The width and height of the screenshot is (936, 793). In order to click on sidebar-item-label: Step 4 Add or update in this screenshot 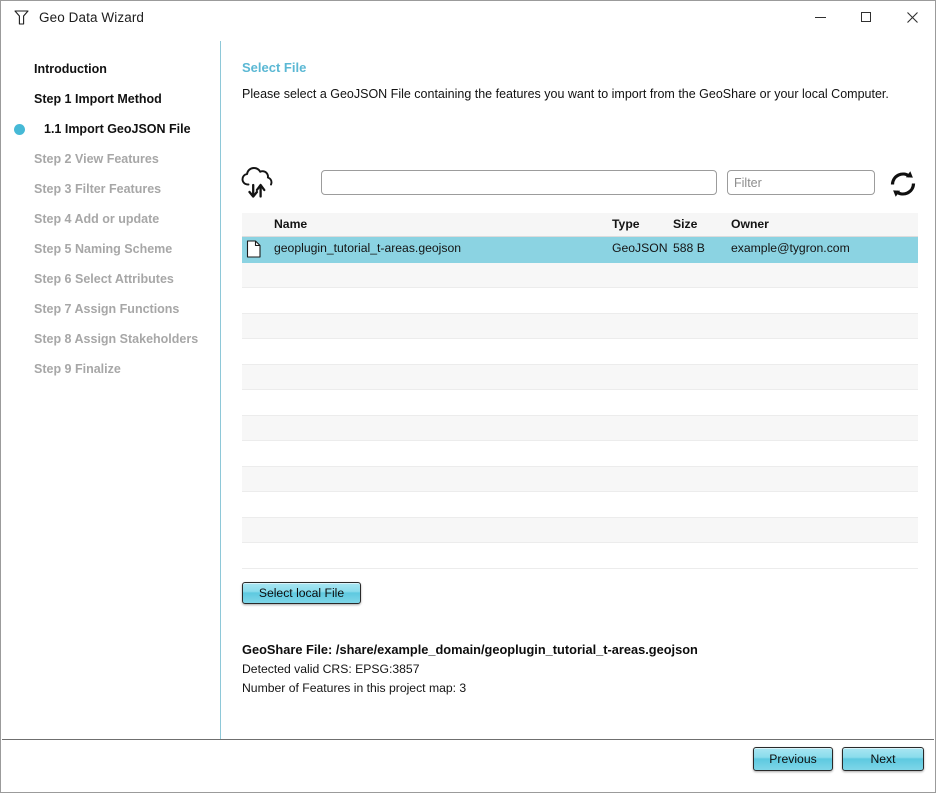, I will do `click(97, 219)`.